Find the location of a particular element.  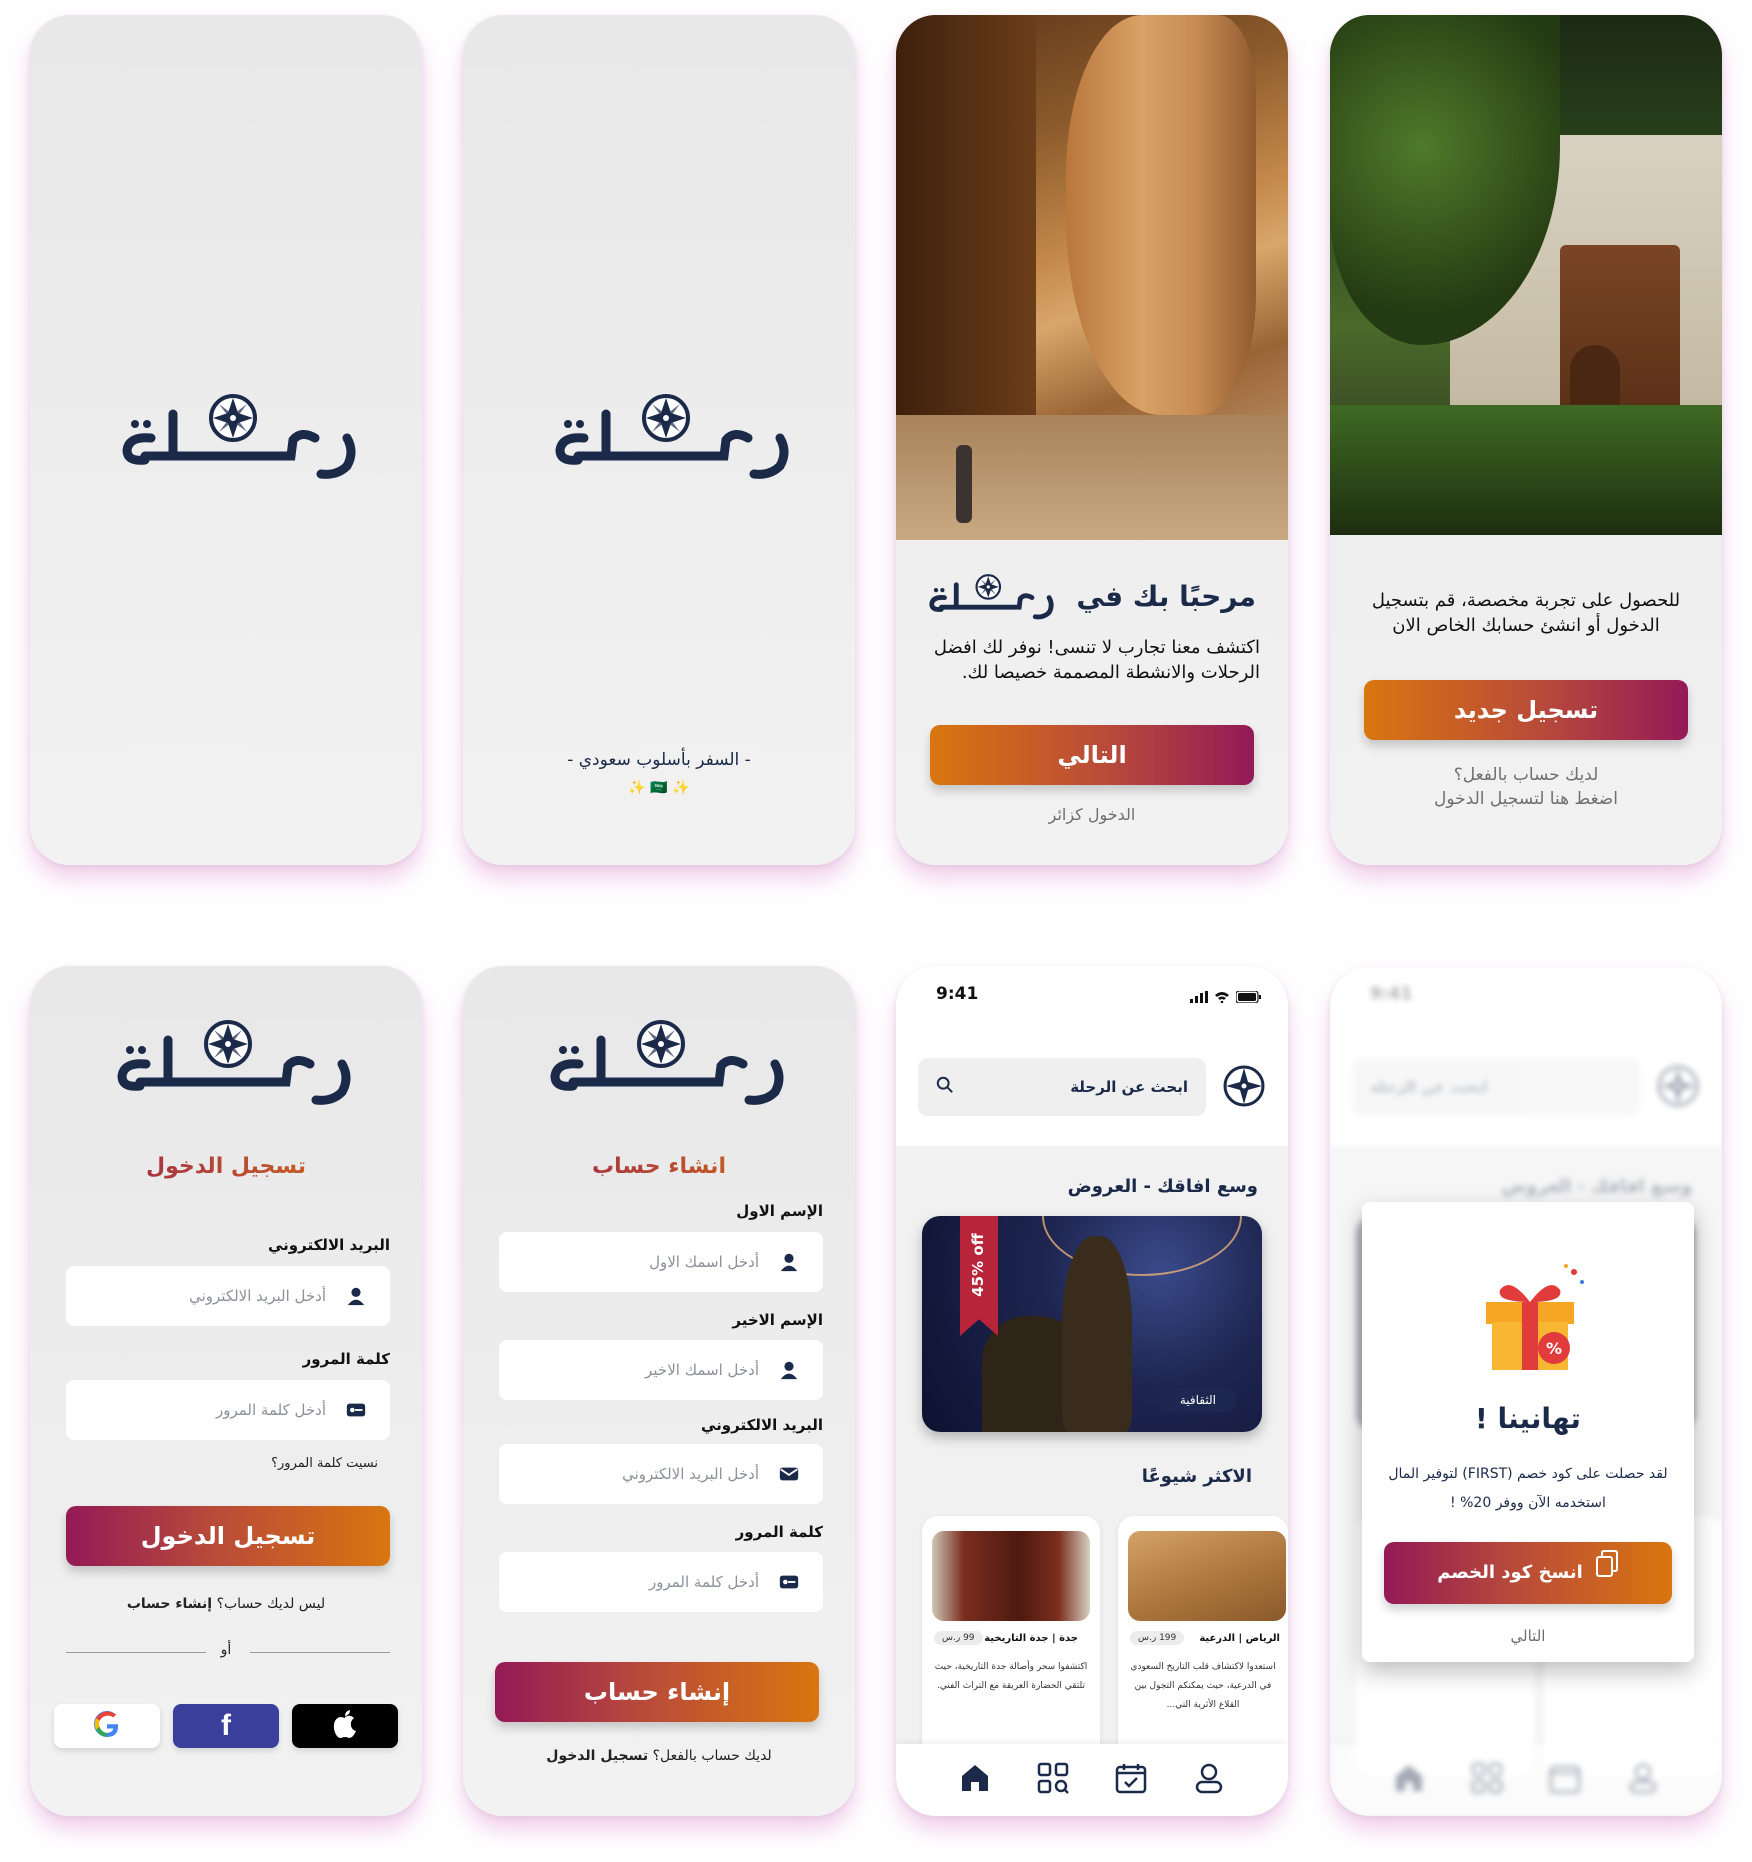

trip-image-diriyah is located at coordinates (1207, 1576).